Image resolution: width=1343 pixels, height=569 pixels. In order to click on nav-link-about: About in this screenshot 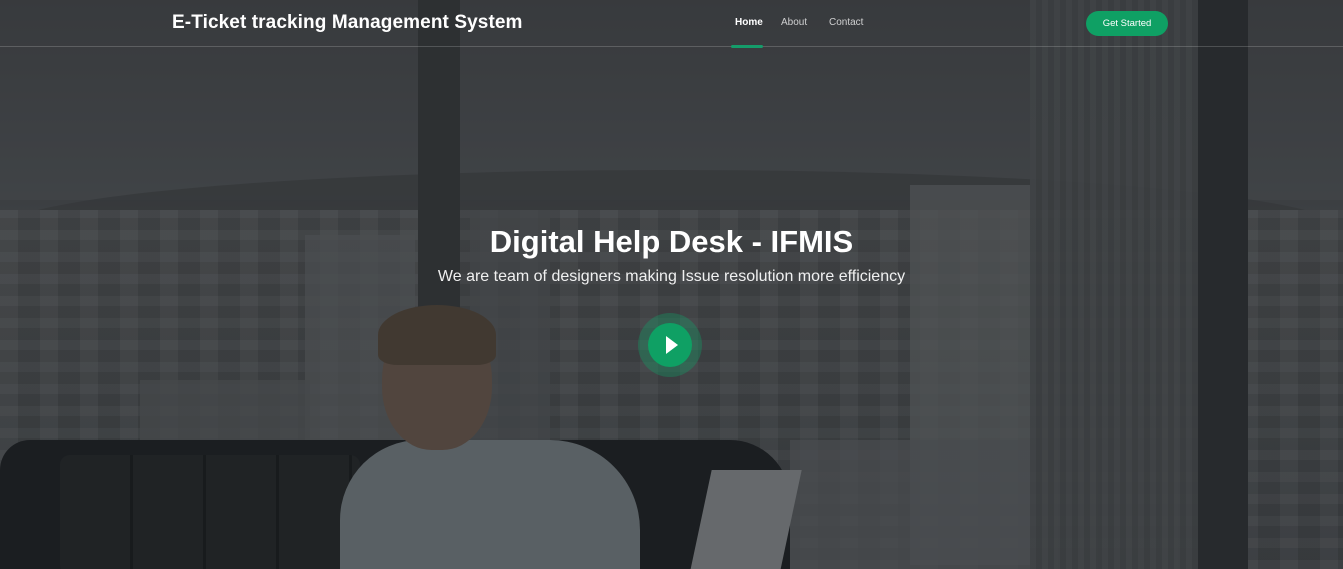, I will do `click(794, 22)`.